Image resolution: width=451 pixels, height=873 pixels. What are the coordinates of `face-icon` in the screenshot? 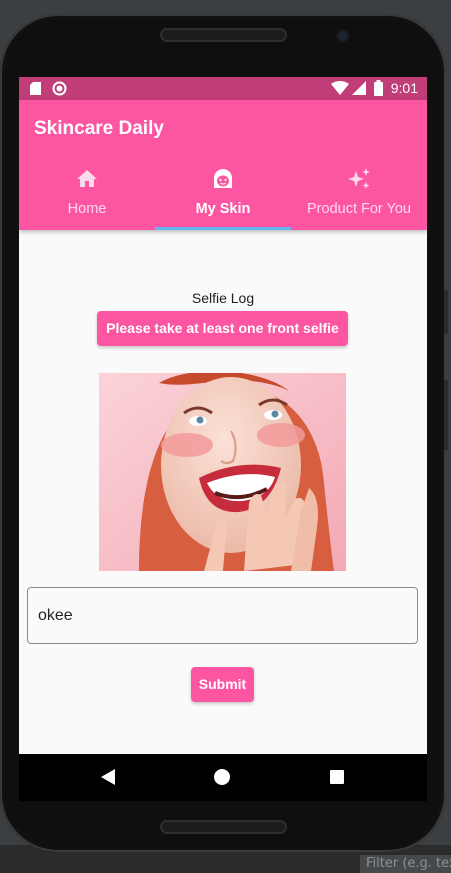 It's located at (223, 178).